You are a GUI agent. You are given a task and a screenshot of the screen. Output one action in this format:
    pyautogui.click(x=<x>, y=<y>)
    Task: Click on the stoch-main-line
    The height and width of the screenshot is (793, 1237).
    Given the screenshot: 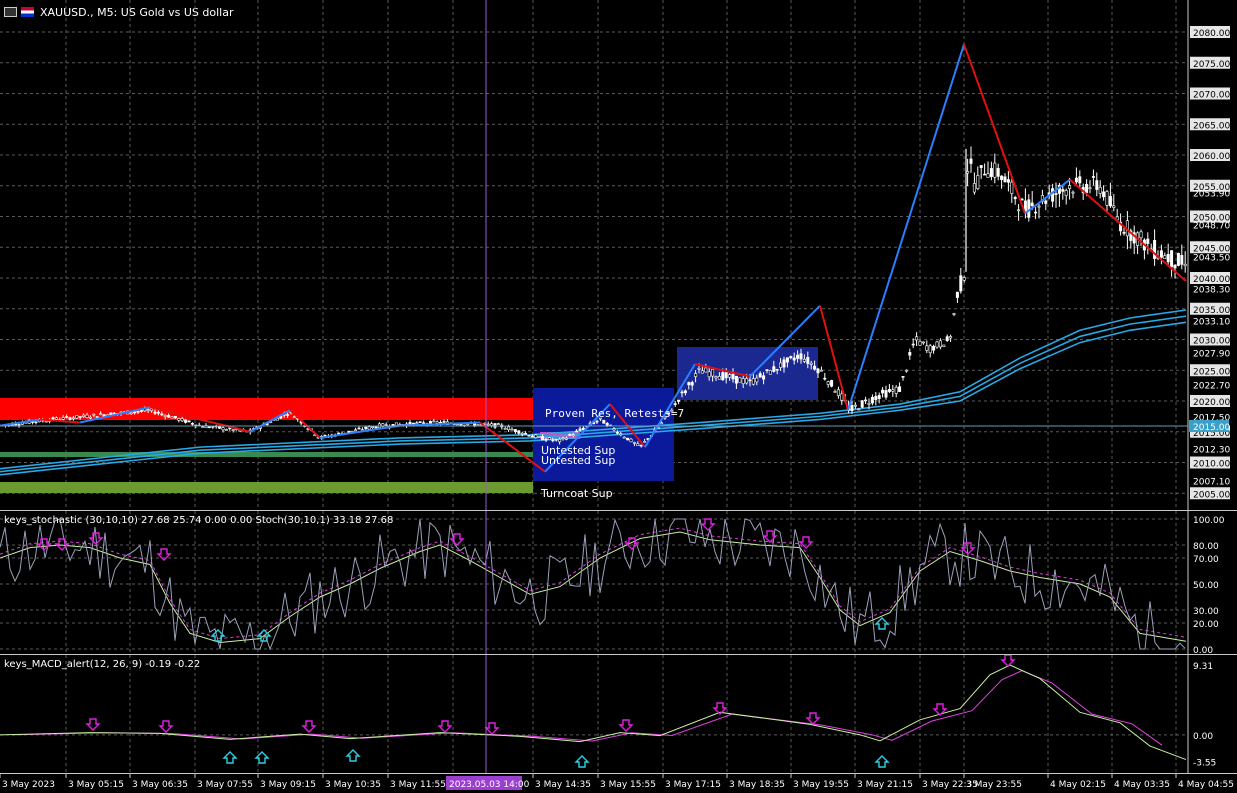 What is the action you would take?
    pyautogui.click(x=593, y=587)
    